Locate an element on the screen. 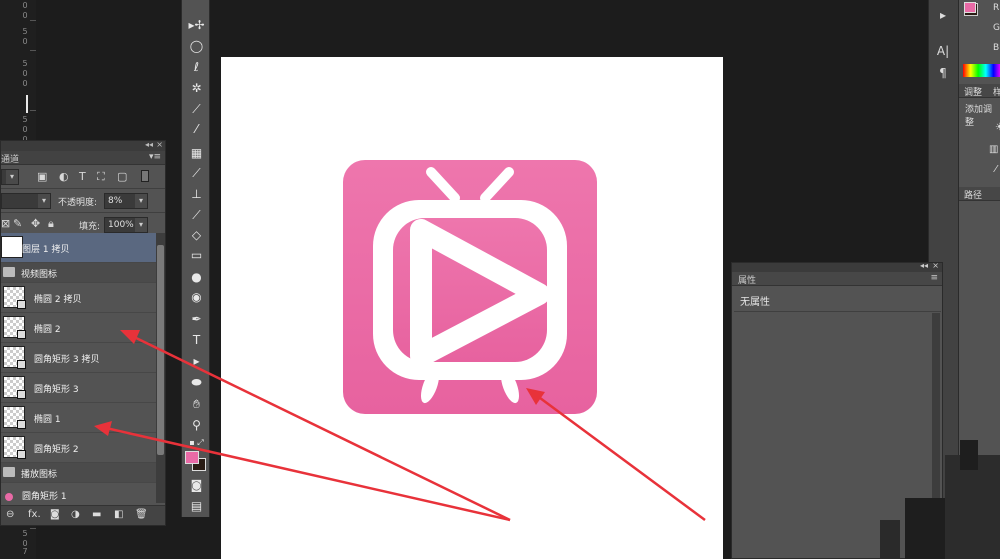 The height and width of the screenshot is (559, 1000). layer-item: 椭圆 1 is located at coordinates (78, 418).